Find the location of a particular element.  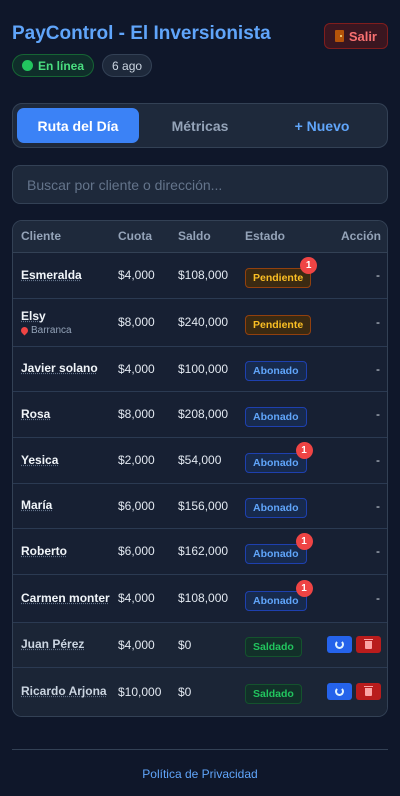

cell-client: Roberto is located at coordinates (61, 551).